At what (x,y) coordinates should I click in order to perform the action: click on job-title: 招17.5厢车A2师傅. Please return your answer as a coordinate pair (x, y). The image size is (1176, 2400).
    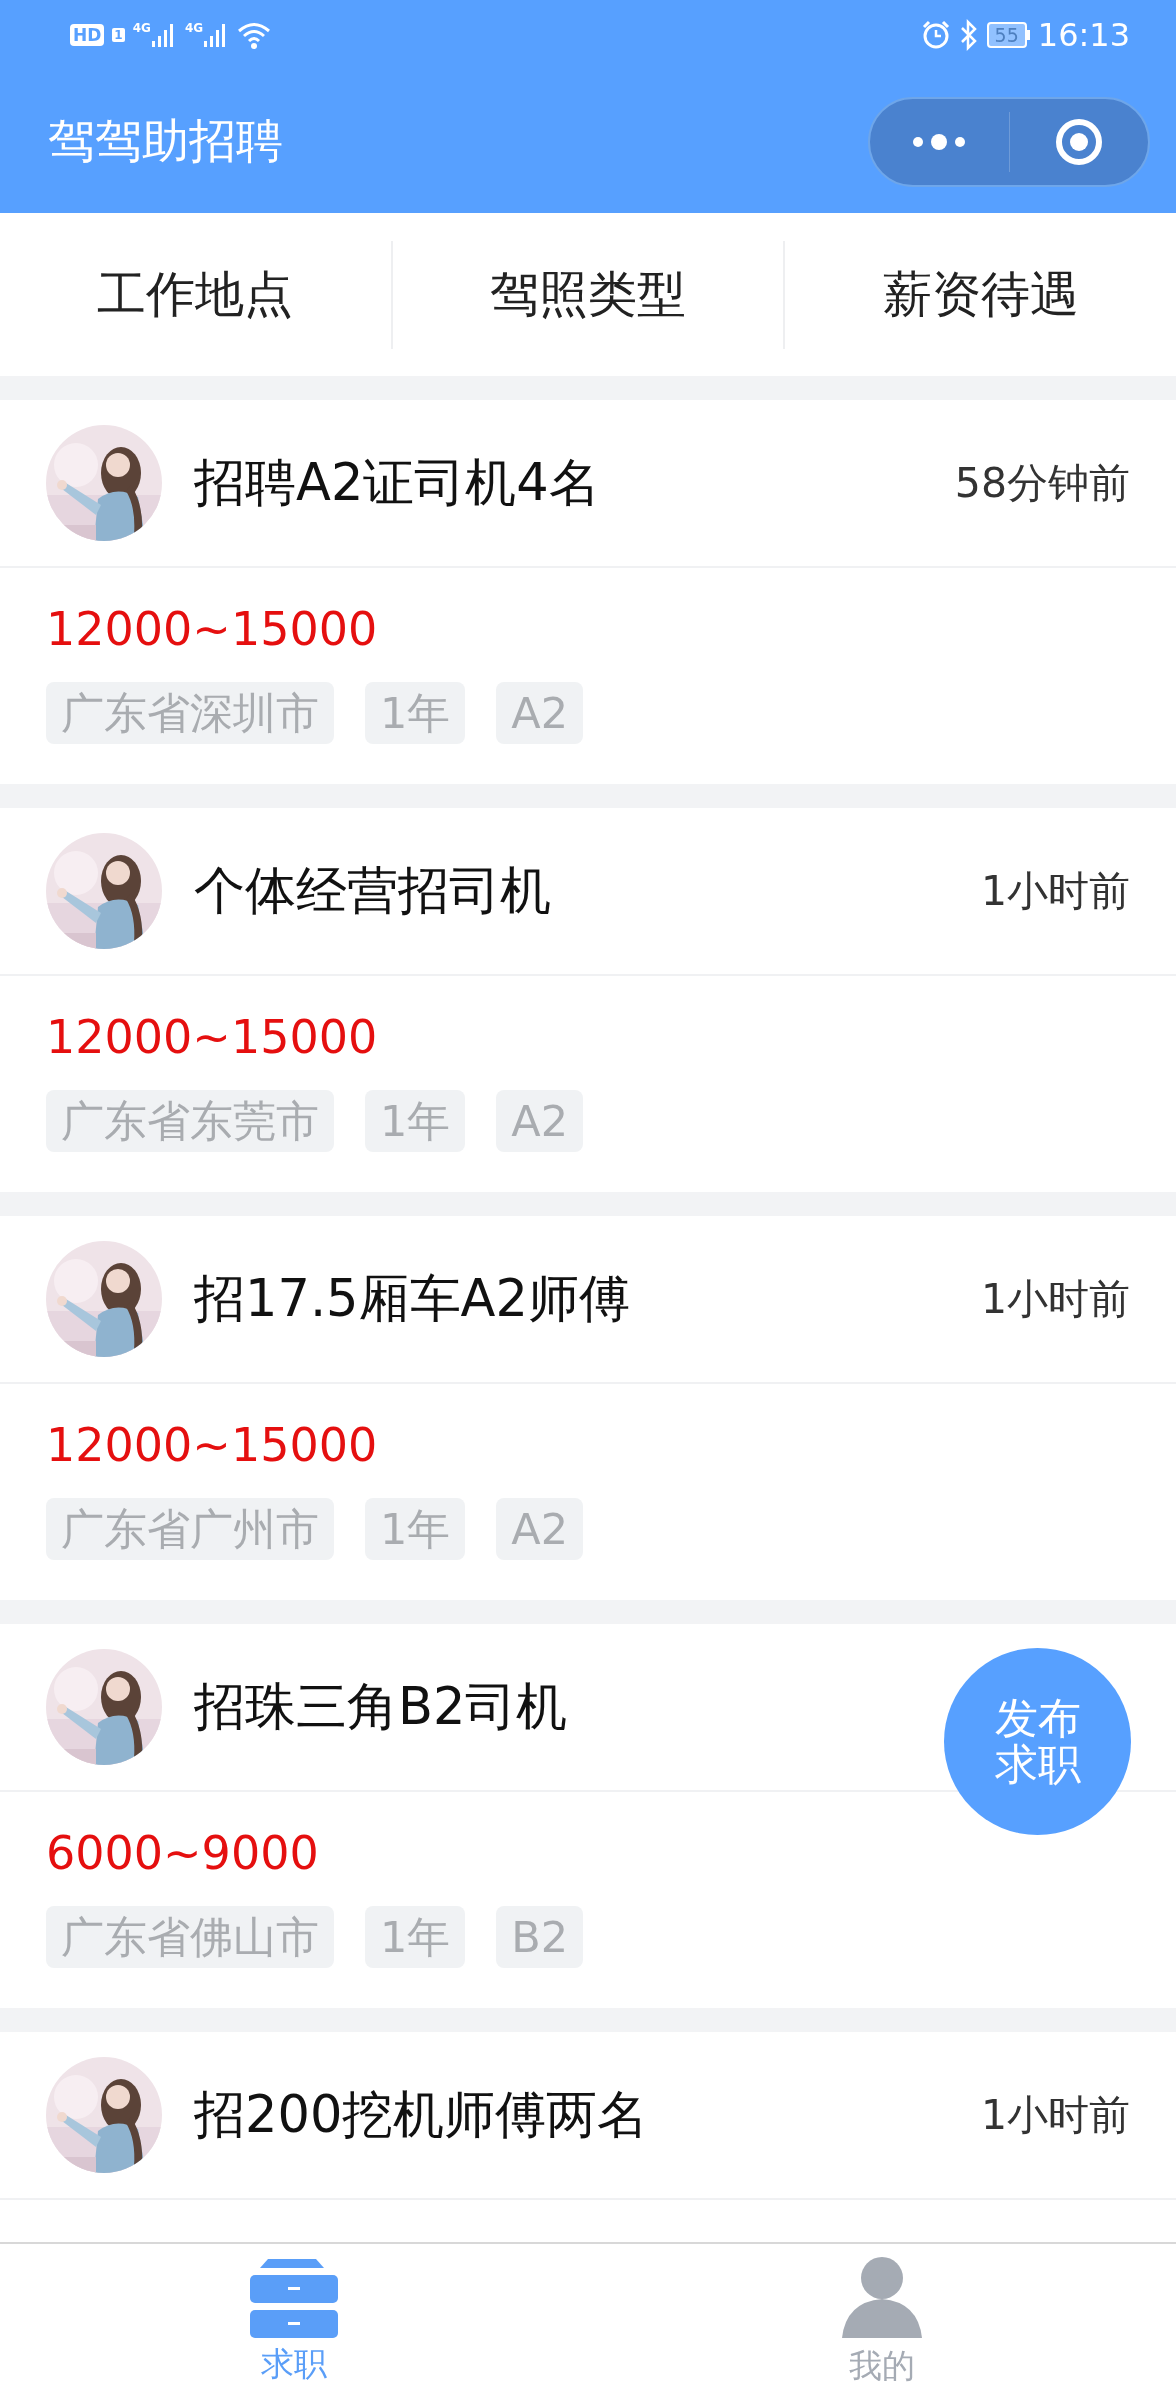
    Looking at the image, I should click on (412, 1298).